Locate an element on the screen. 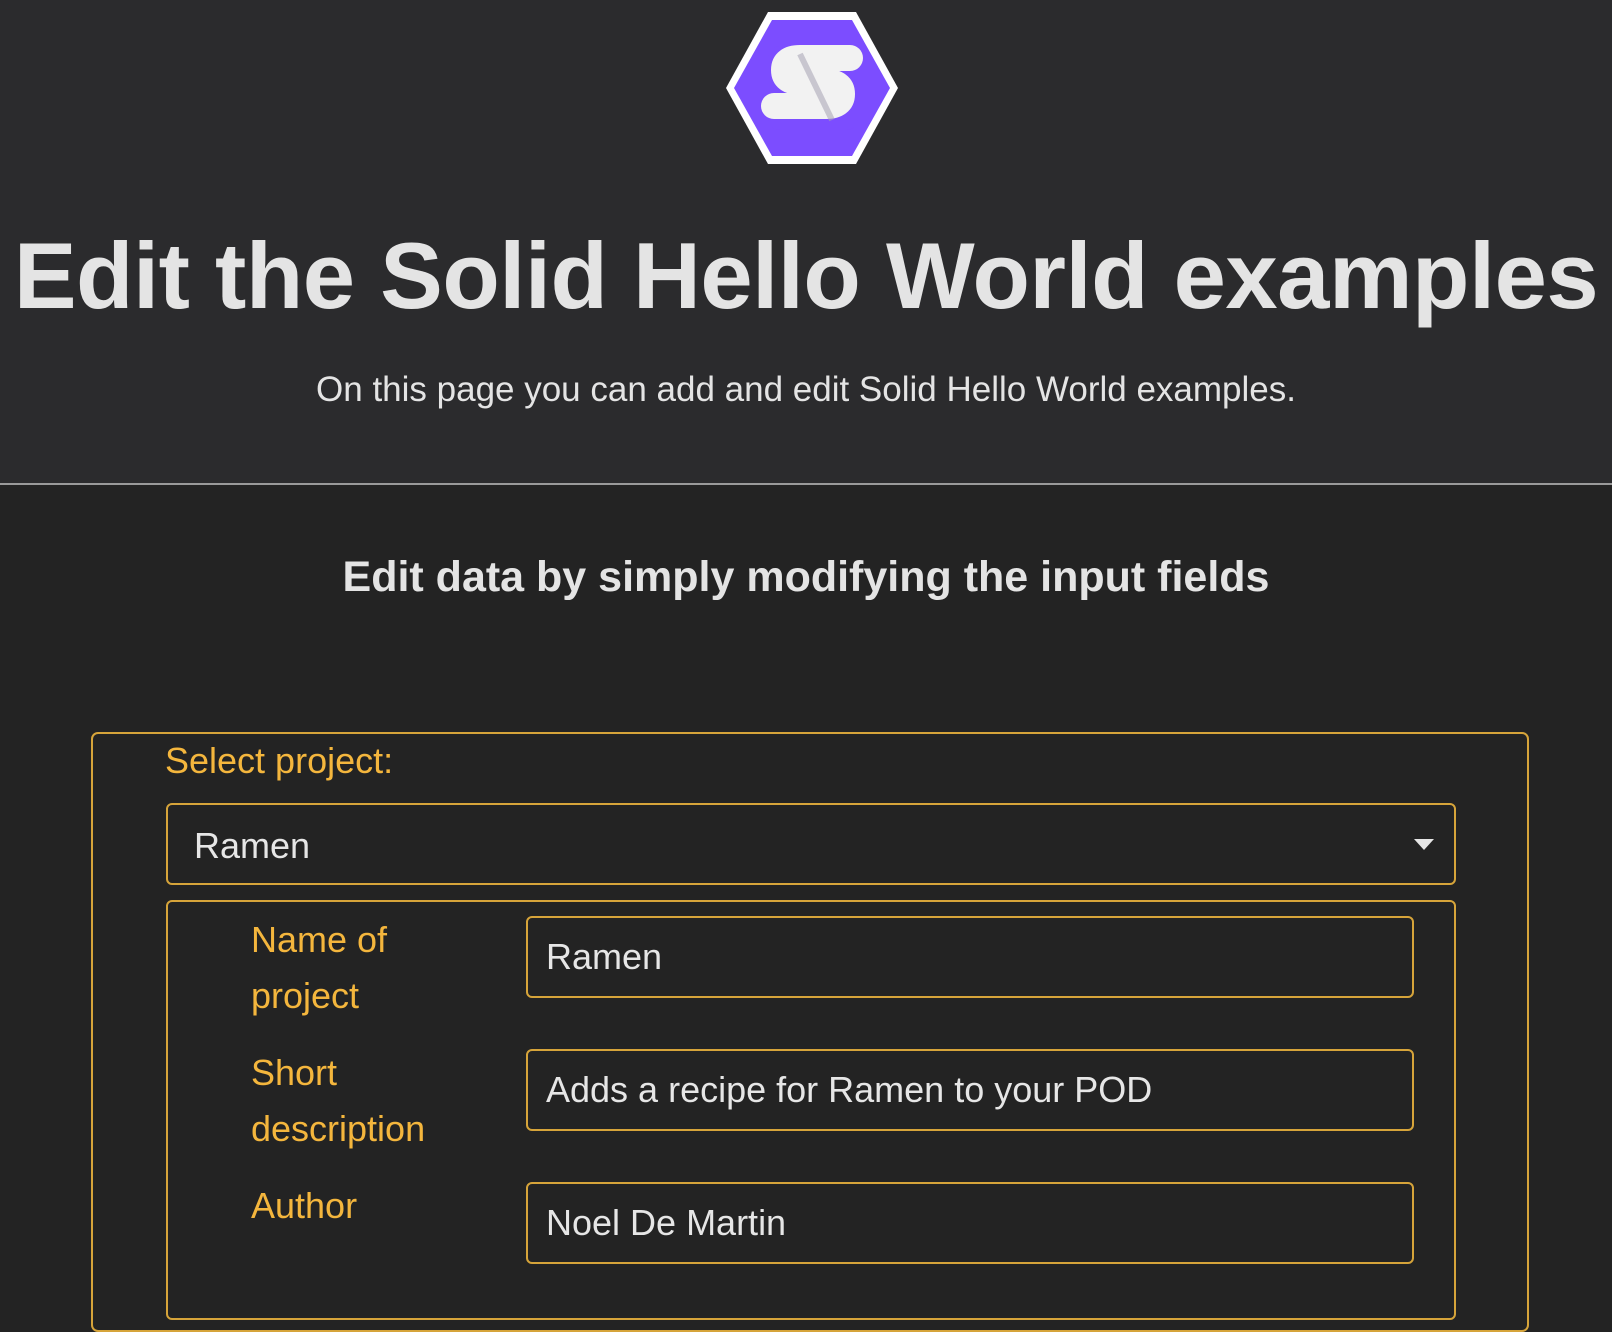  name-of-project-label: Name of project is located at coordinates (319, 967).